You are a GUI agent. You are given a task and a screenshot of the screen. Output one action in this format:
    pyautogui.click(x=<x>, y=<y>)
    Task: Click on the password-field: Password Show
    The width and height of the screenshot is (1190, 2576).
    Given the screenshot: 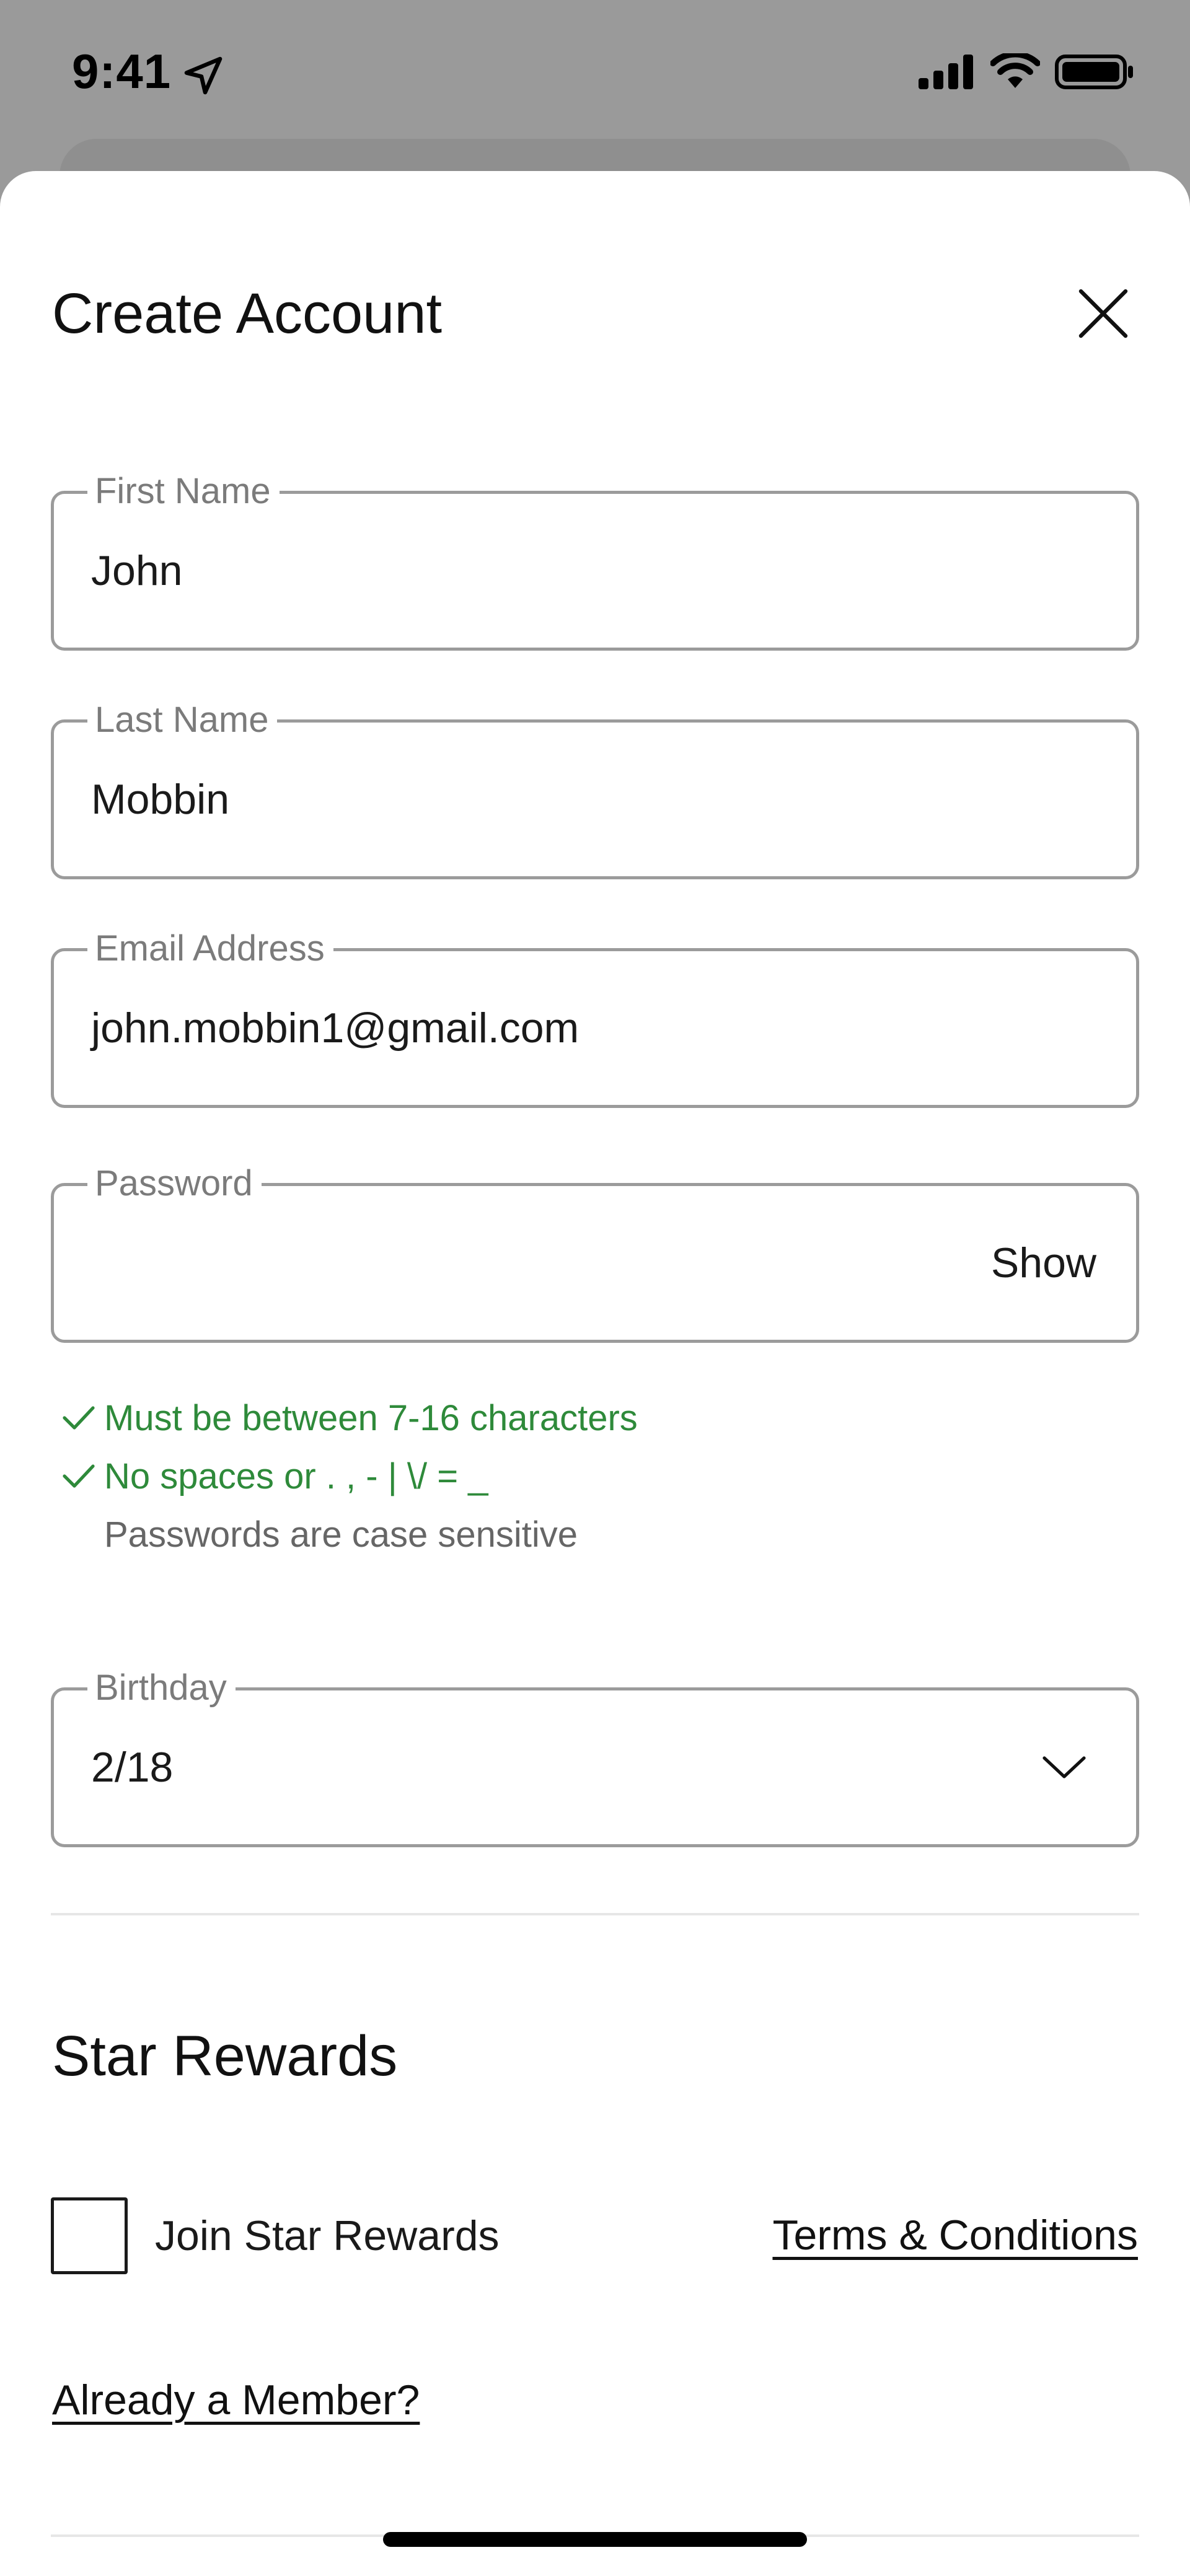 What is the action you would take?
    pyautogui.click(x=595, y=1252)
    